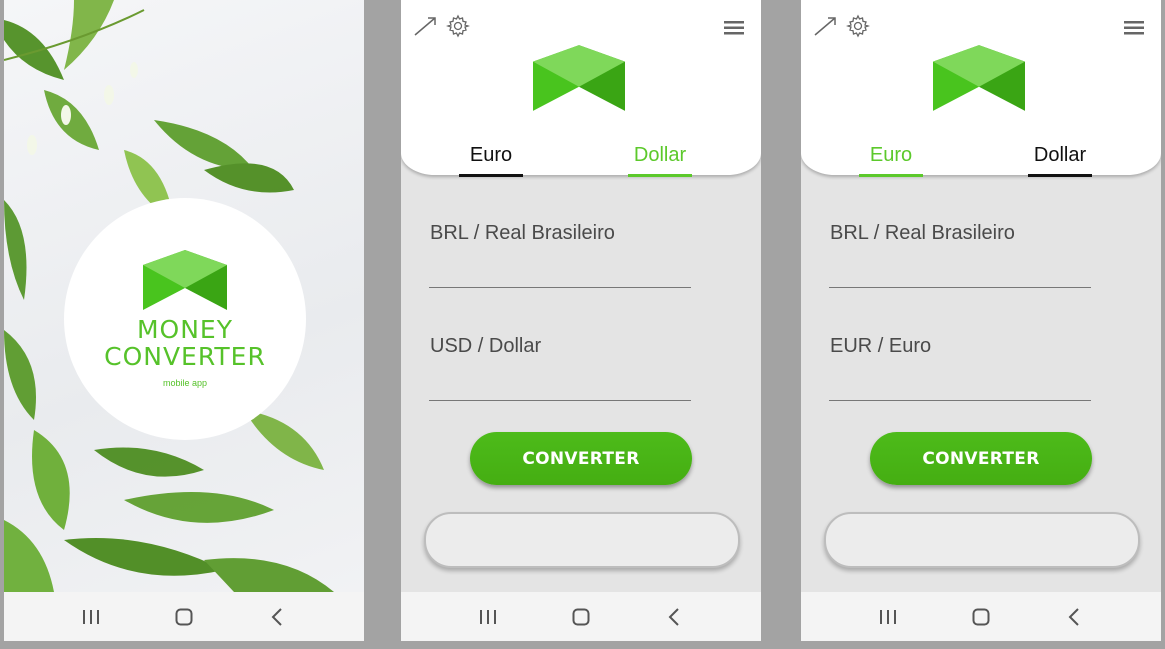 This screenshot has width=1165, height=649. What do you see at coordinates (486, 346) in the screenshot?
I see `usd-field-label: USD / Dollar` at bounding box center [486, 346].